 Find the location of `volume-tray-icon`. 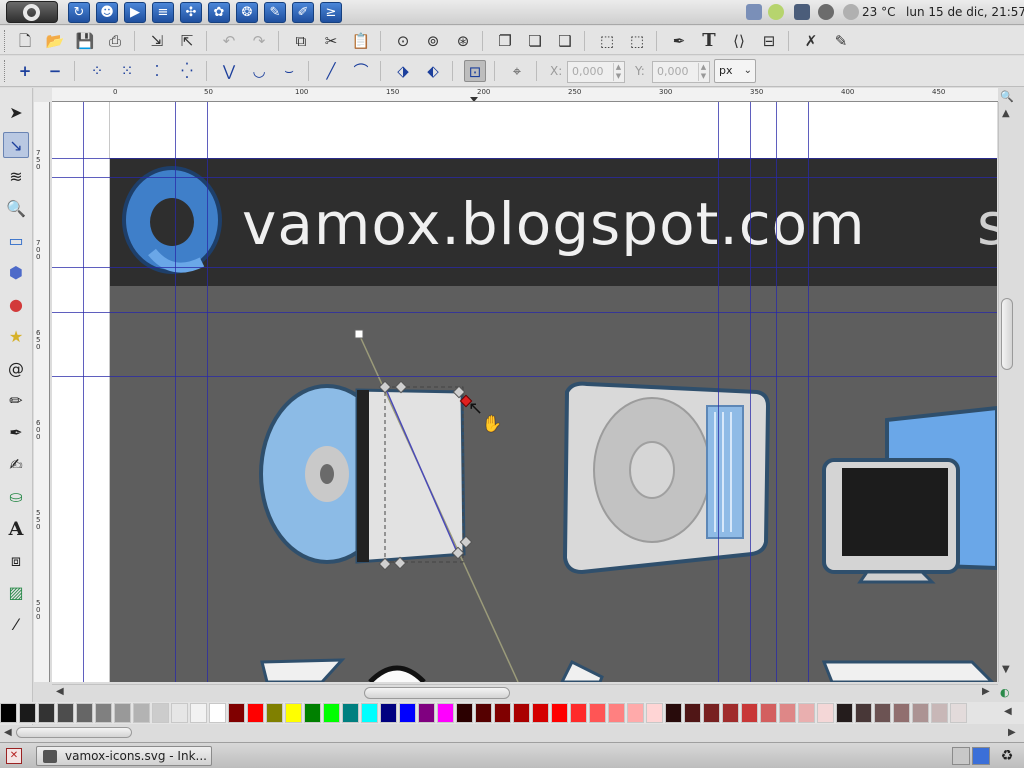

volume-tray-icon is located at coordinates (826, 12).